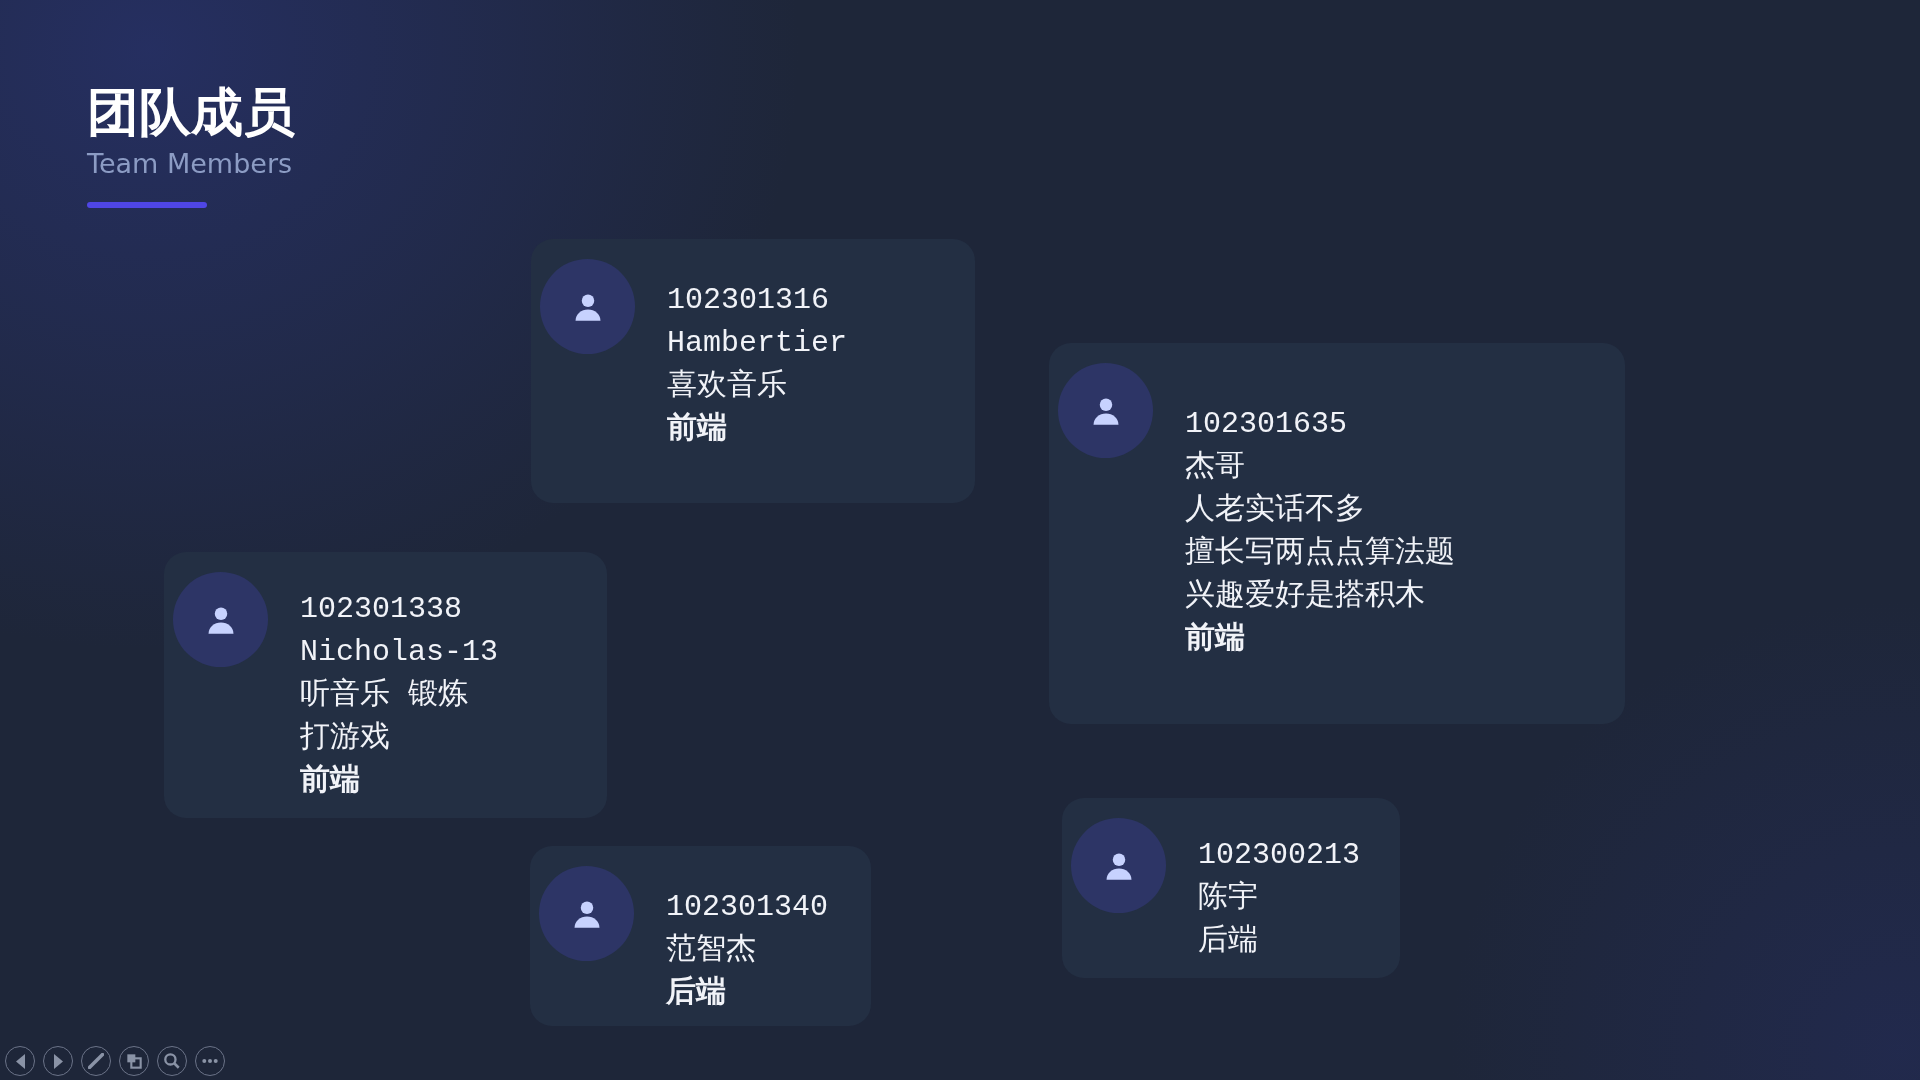 This screenshot has height=1080, width=1920. What do you see at coordinates (384, 695) in the screenshot?
I see `member-info-text: 听音乐 锻炼` at bounding box center [384, 695].